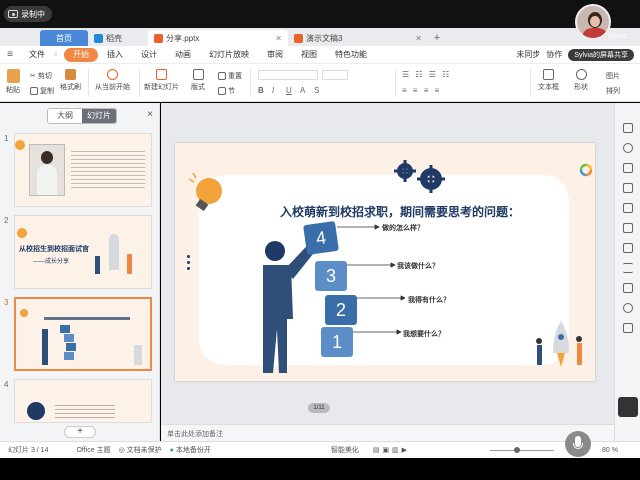  What do you see at coordinates (59, 55) in the screenshot?
I see `save-icon: ▫` at bounding box center [59, 55].